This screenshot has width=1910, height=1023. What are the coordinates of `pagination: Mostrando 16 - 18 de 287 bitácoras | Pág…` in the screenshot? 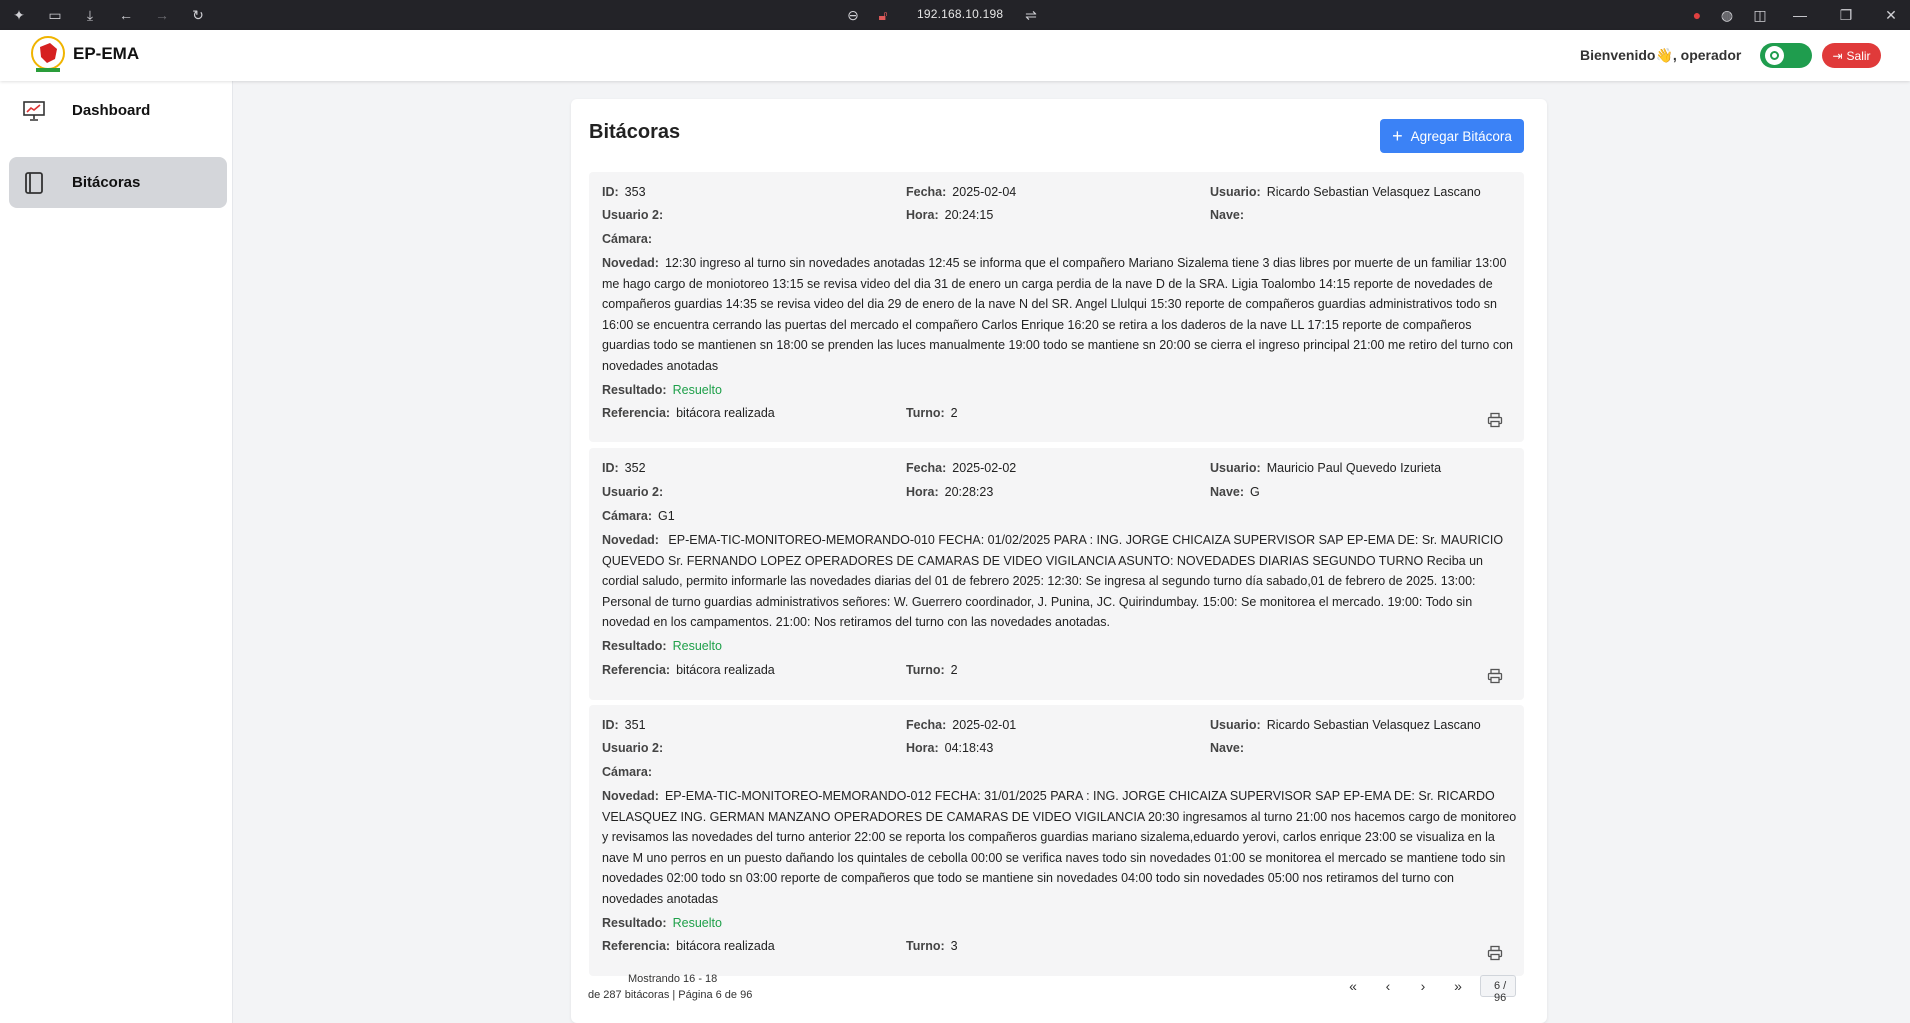 It's located at (1059, 992).